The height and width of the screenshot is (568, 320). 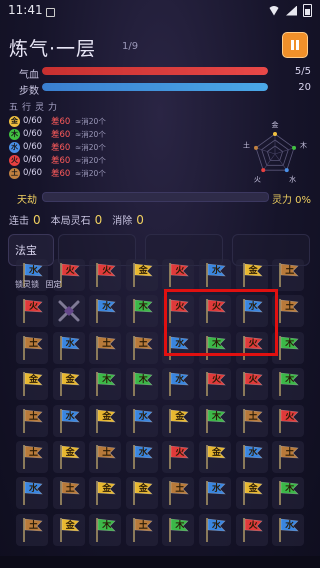 I want to click on tianjie-label: 天劫, so click(x=27, y=200).